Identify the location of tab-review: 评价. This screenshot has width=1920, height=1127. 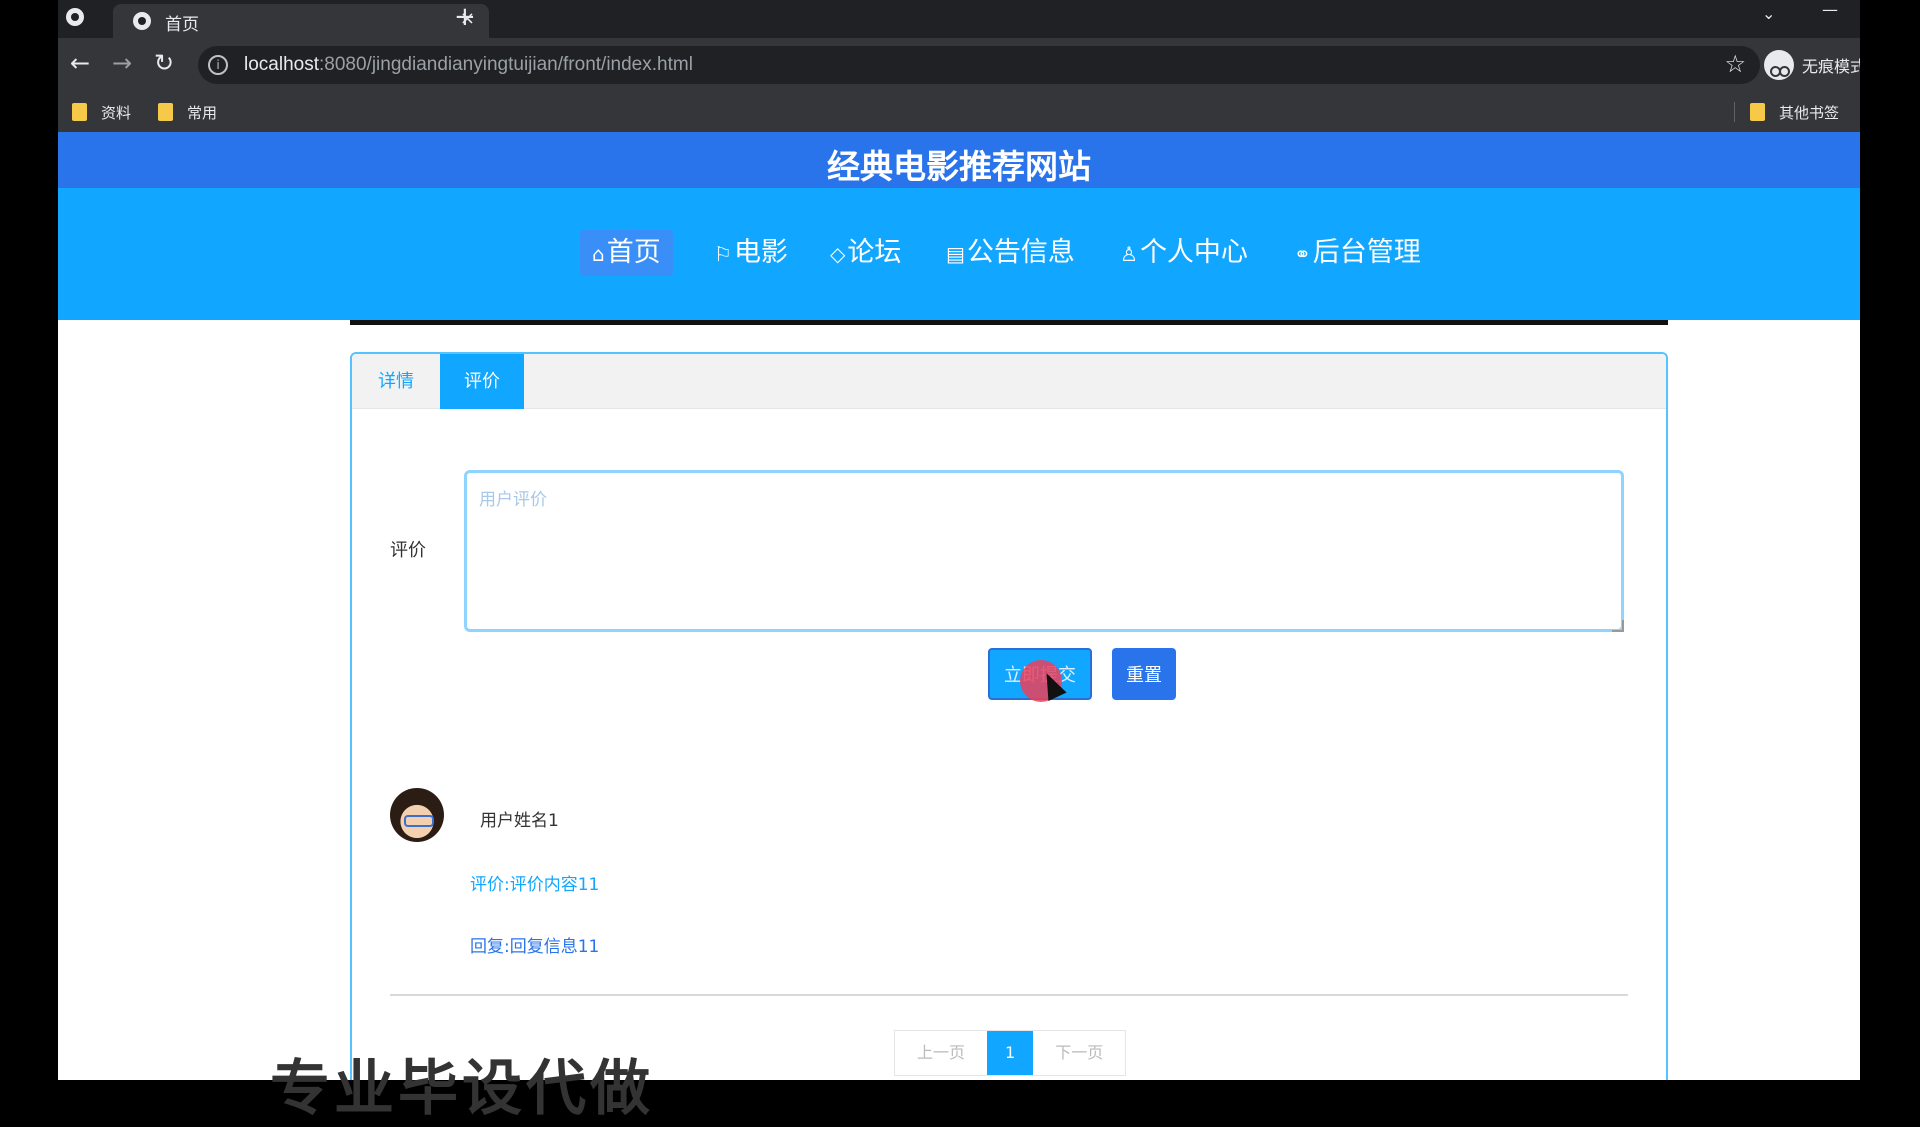
(482, 381).